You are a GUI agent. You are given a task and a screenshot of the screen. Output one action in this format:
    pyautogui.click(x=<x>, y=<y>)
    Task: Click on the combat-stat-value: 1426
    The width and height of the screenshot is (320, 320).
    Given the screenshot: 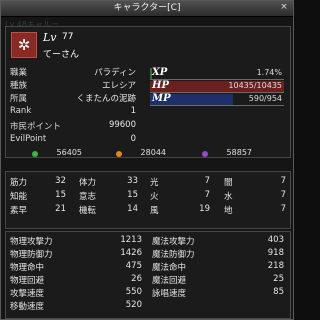 What is the action you would take?
    pyautogui.click(x=131, y=253)
    